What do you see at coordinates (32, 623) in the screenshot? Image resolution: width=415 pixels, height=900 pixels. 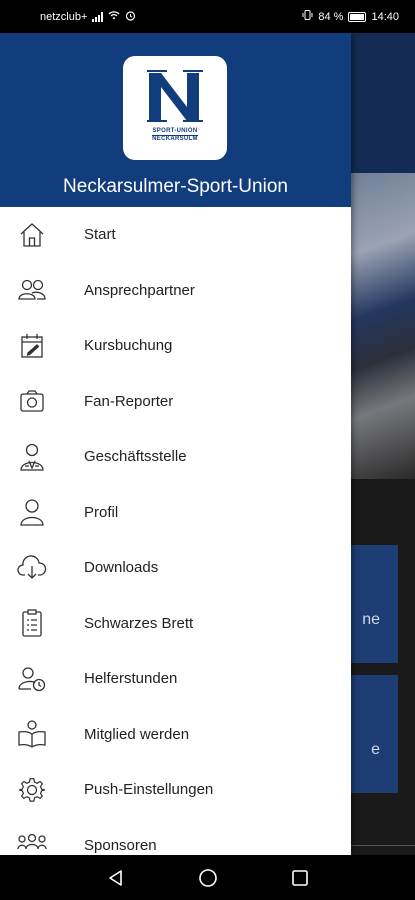 I see `clipboard-icon` at bounding box center [32, 623].